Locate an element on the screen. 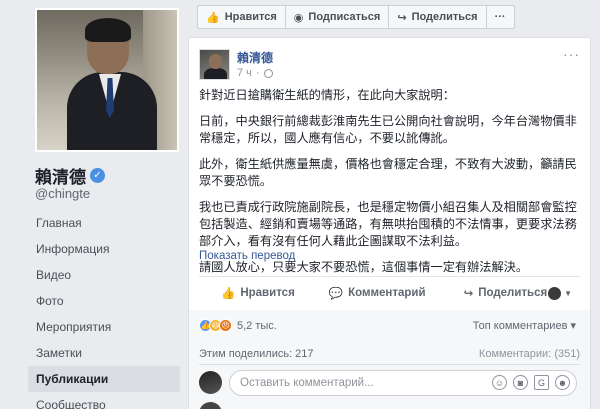  camera-icon: ◙ is located at coordinates (520, 382).